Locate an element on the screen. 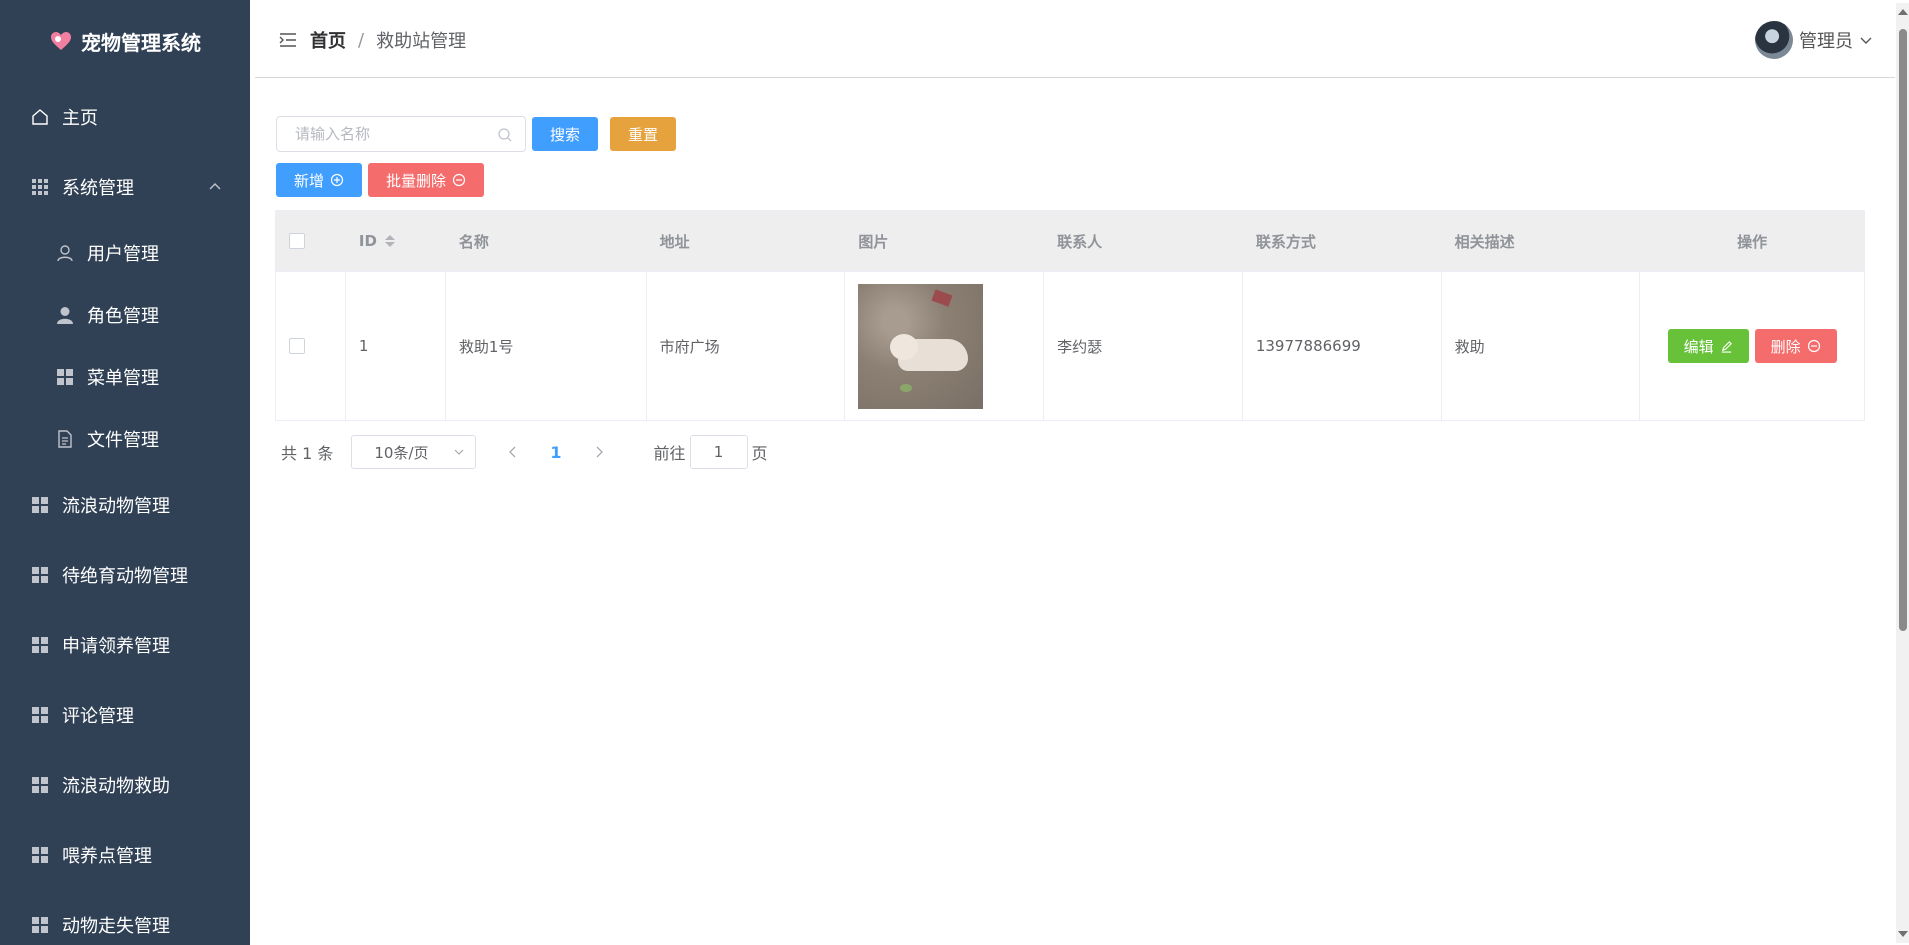  rescue-photo is located at coordinates (921, 346).